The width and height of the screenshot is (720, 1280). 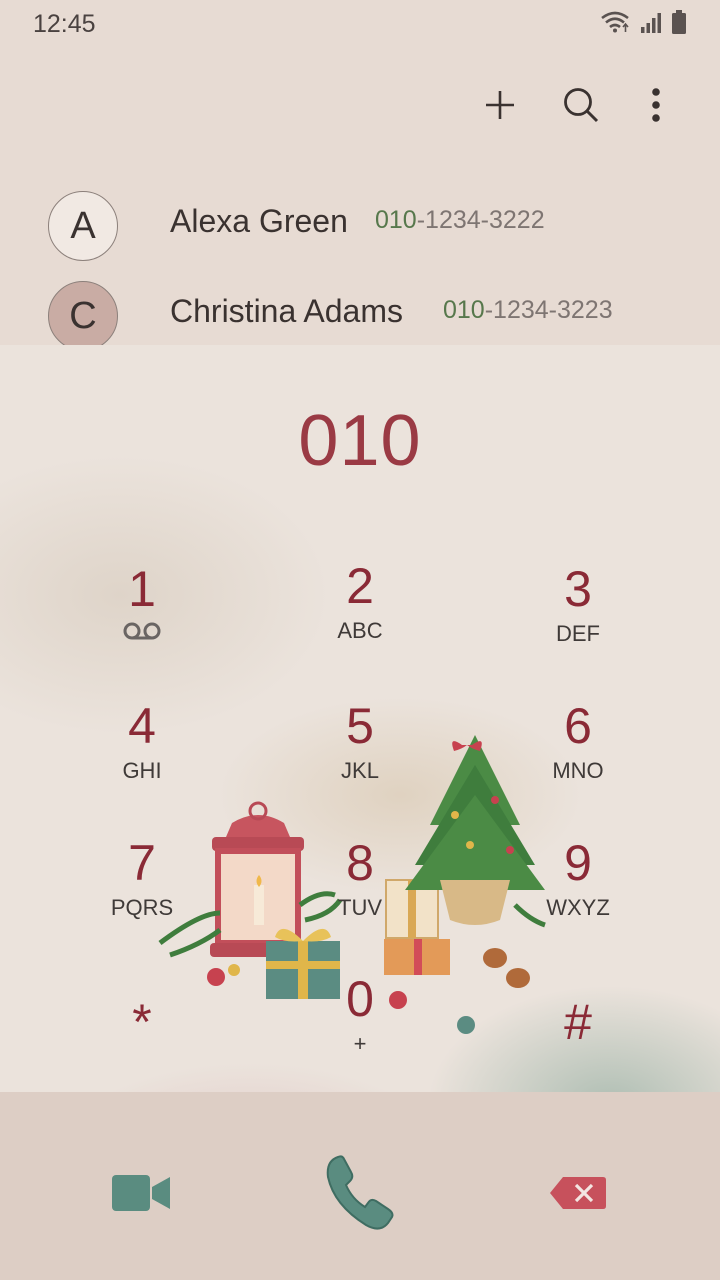 I want to click on search-icon, so click(x=581, y=105).